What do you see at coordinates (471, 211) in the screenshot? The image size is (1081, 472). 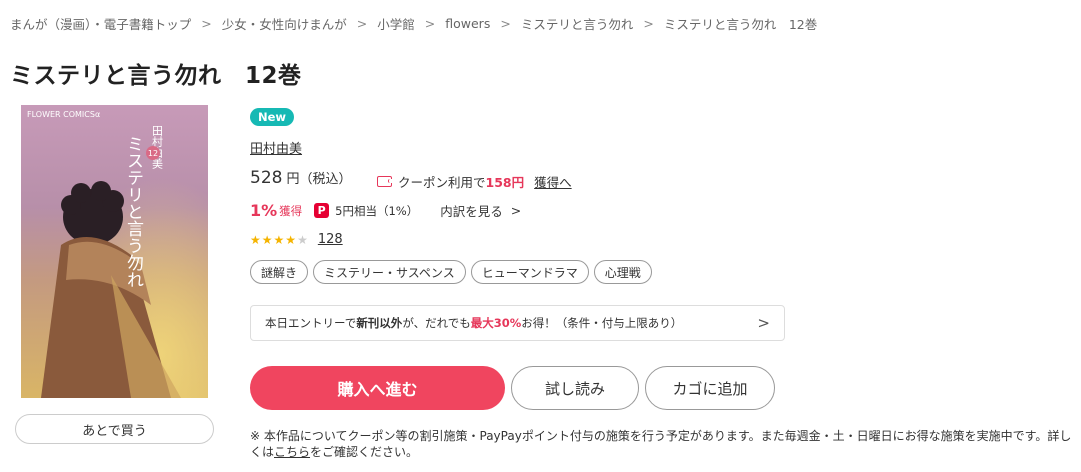 I see `points-detail-label: 内訳を見る` at bounding box center [471, 211].